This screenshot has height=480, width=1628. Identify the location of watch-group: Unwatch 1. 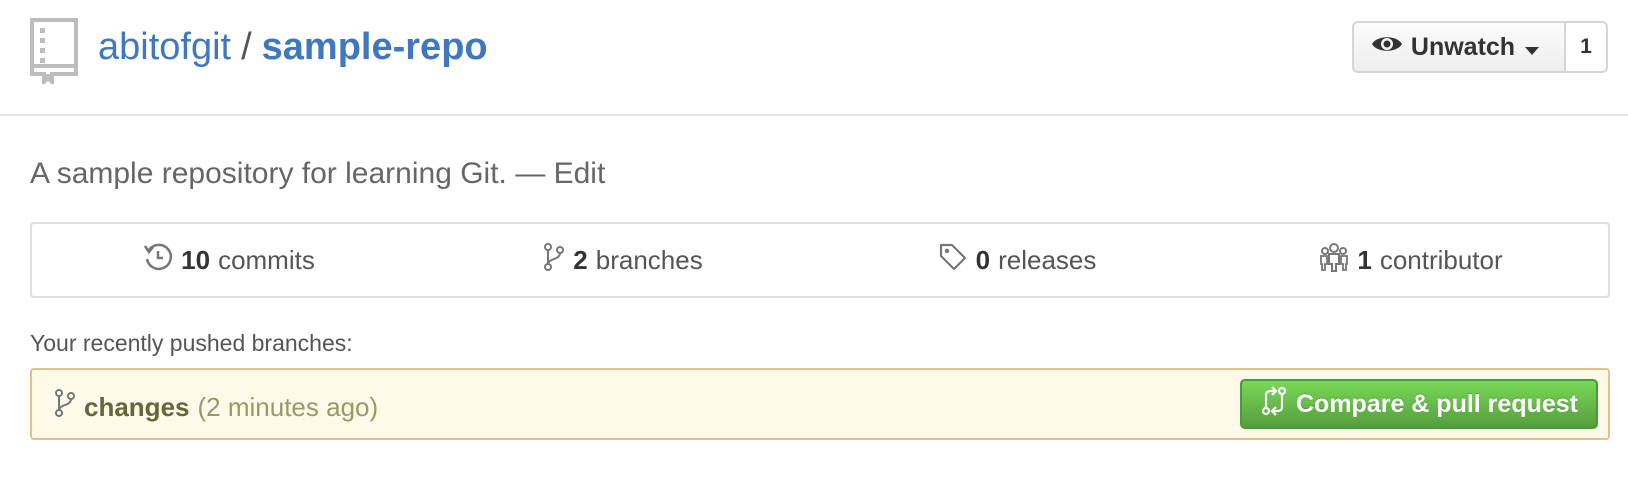
(1480, 47).